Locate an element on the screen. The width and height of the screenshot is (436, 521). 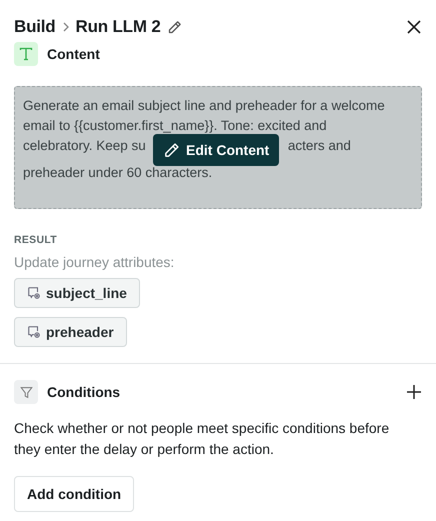
close-button is located at coordinates (414, 27).